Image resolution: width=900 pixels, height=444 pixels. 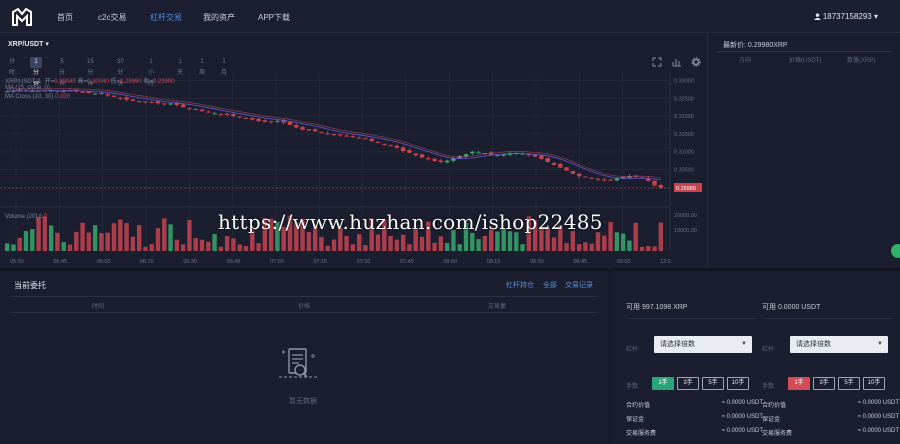 I want to click on y-tick-label: 0.31000, so click(x=684, y=153).